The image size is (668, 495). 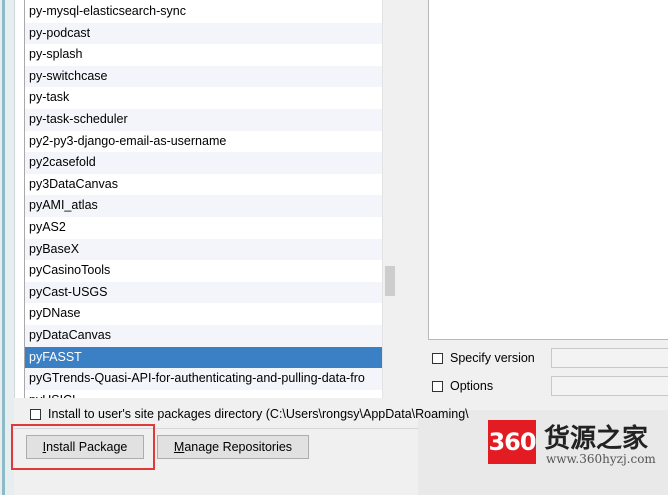 What do you see at coordinates (203, 357) in the screenshot?
I see `package-list-item: pyFASST` at bounding box center [203, 357].